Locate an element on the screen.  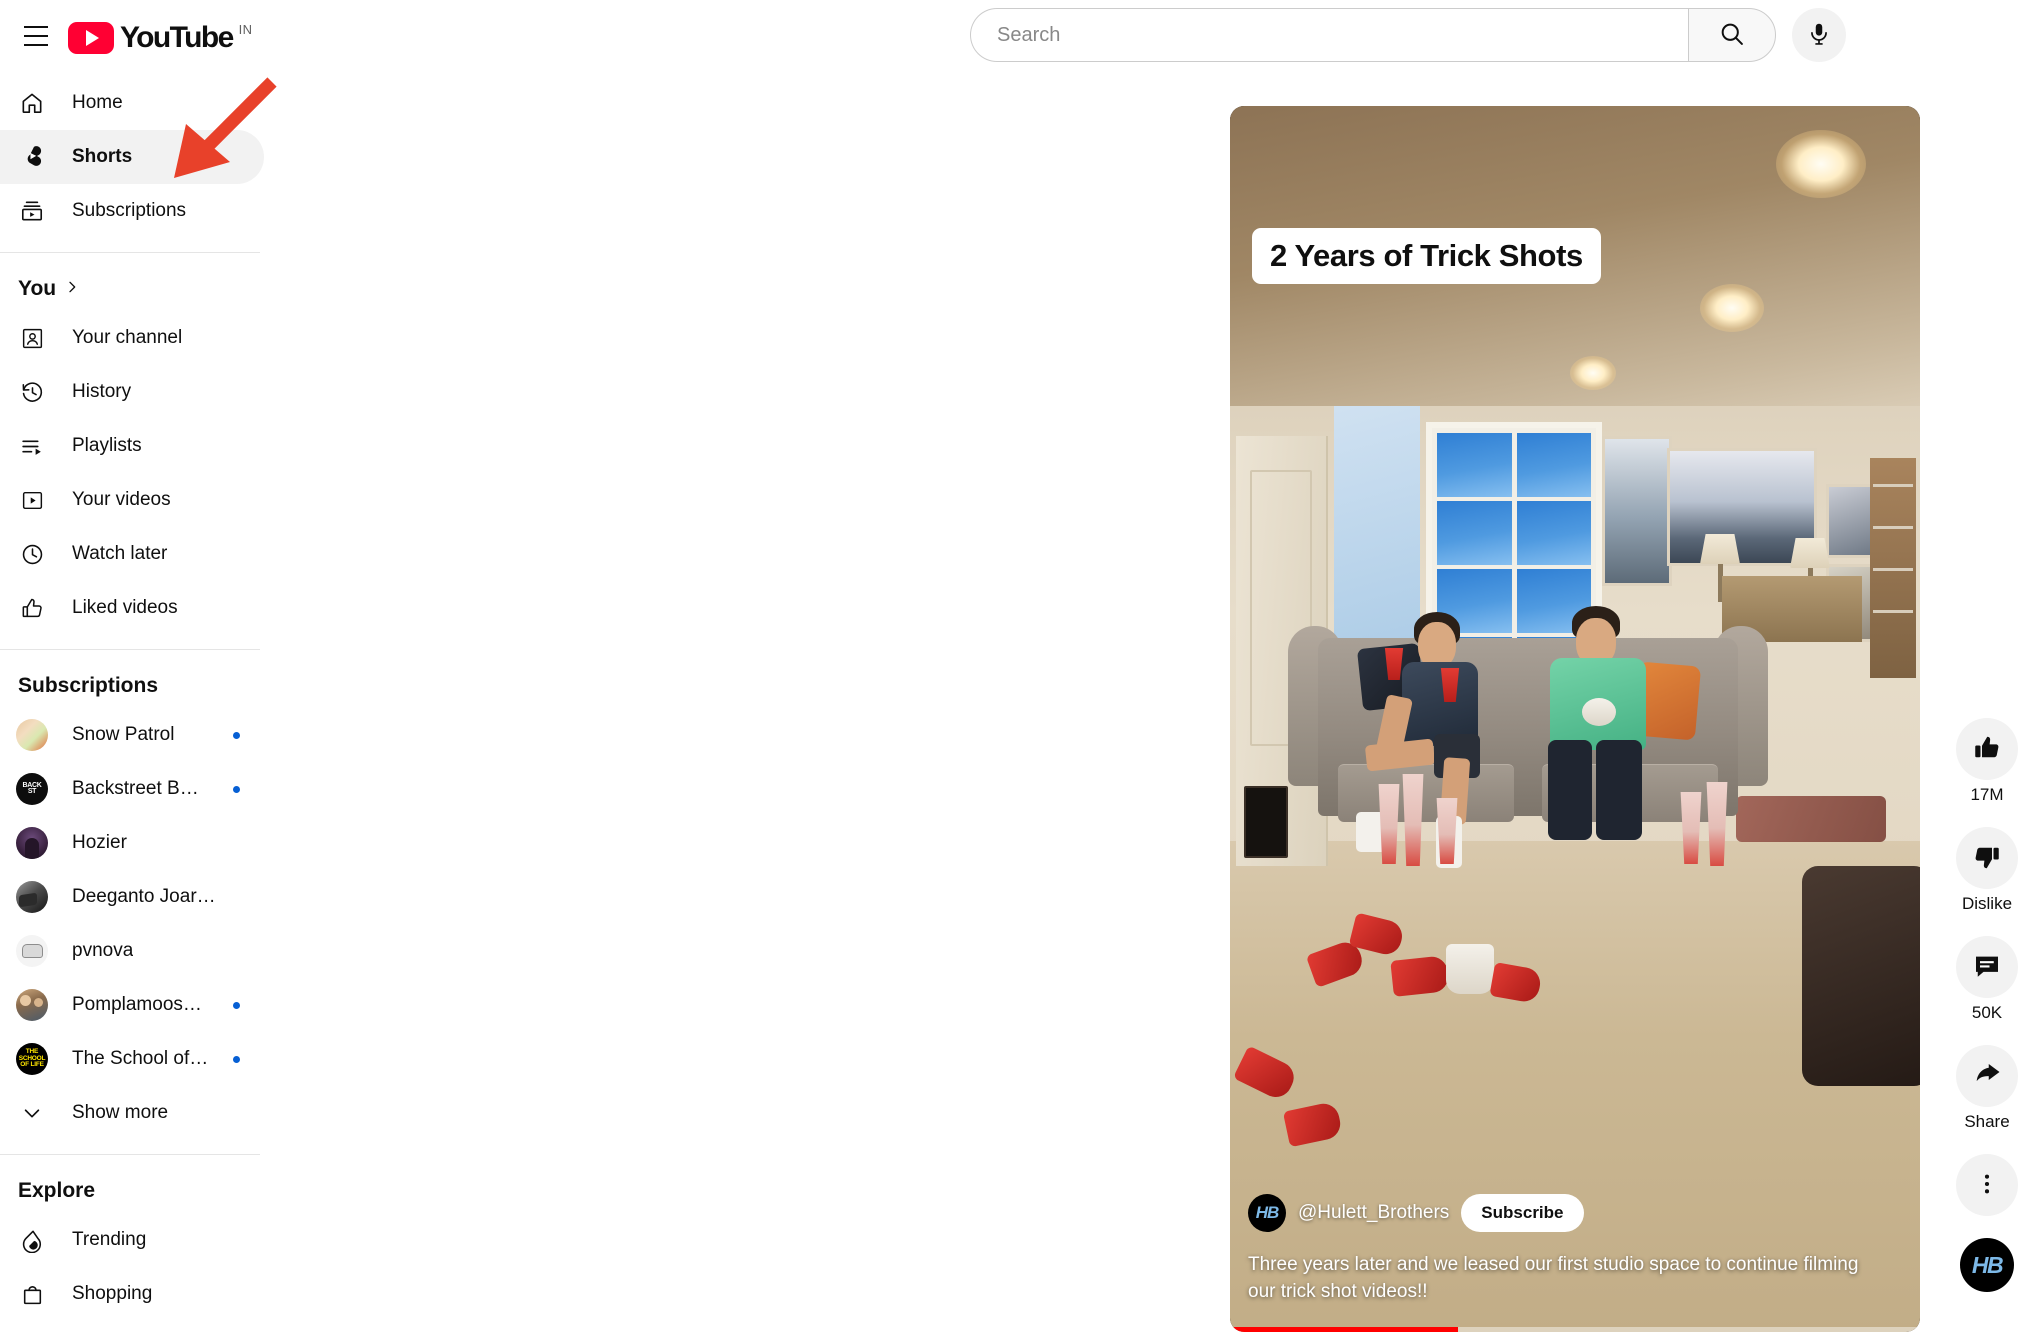
like-count: 17M is located at coordinates (1987, 794).